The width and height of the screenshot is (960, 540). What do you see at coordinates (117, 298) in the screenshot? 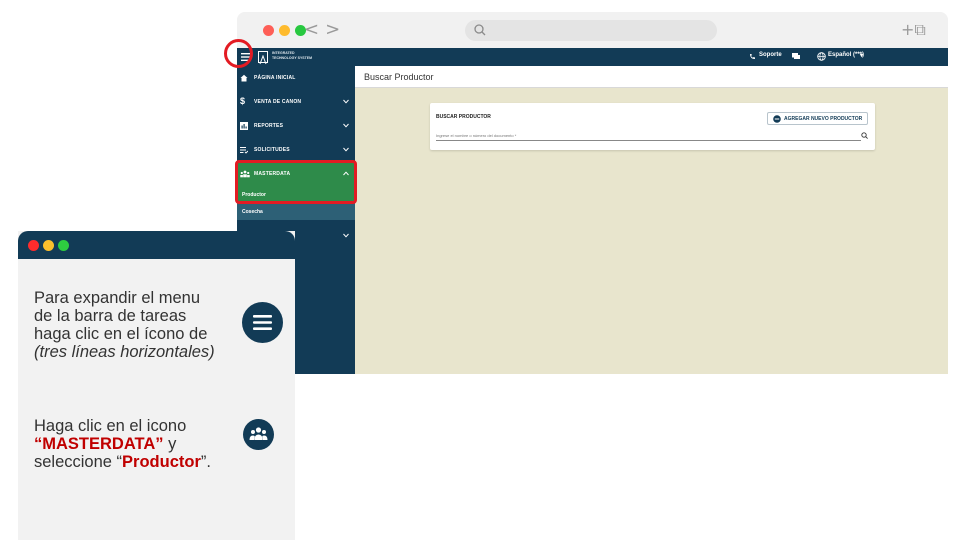
I see `step1-line1: Para expandir el menu` at bounding box center [117, 298].